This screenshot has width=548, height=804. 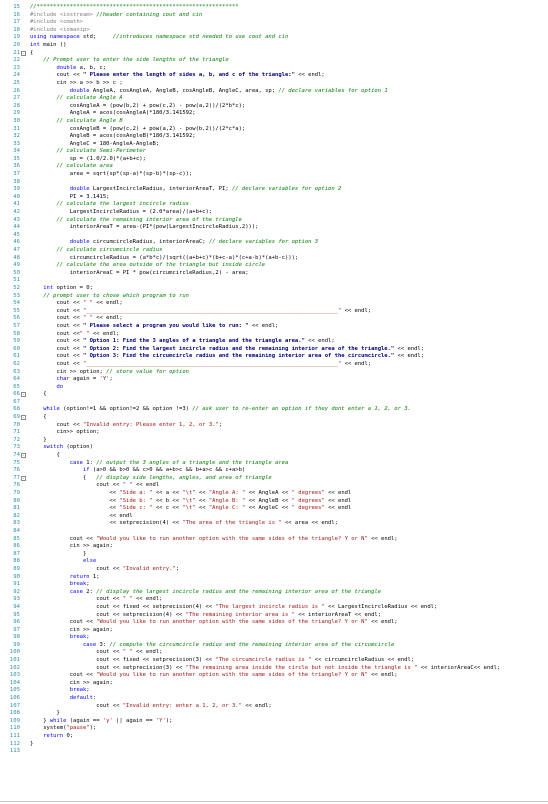 What do you see at coordinates (274, 699) in the screenshot?
I see `code-line: 106 default:` at bounding box center [274, 699].